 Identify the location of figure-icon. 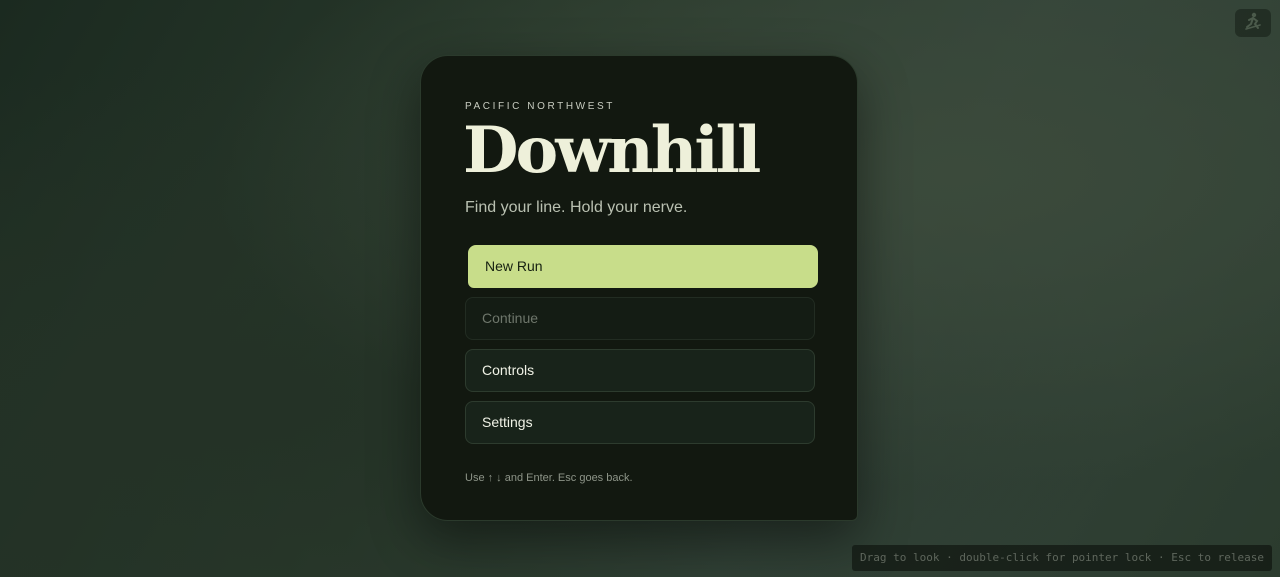
(1253, 23).